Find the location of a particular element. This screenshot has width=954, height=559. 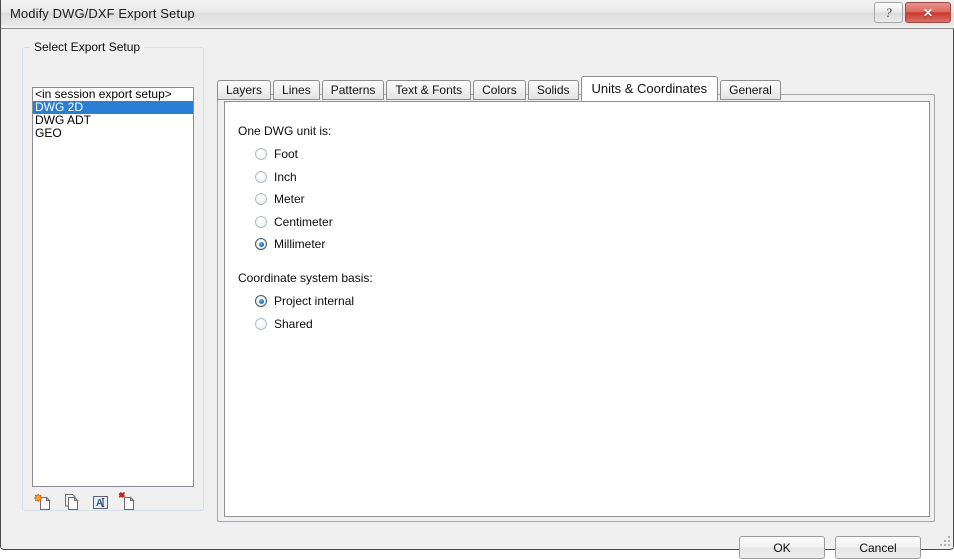

close-icon: ✕ is located at coordinates (928, 12).